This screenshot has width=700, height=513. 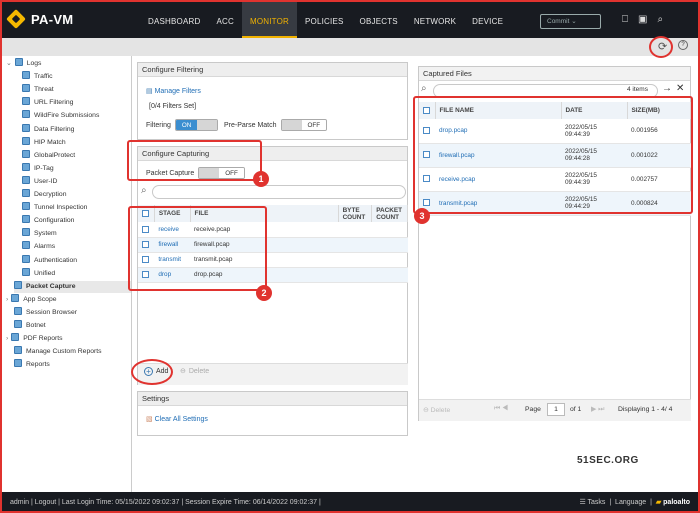 What do you see at coordinates (194, 371) in the screenshot?
I see `delete-capture-button: ⊖ Delete` at bounding box center [194, 371].